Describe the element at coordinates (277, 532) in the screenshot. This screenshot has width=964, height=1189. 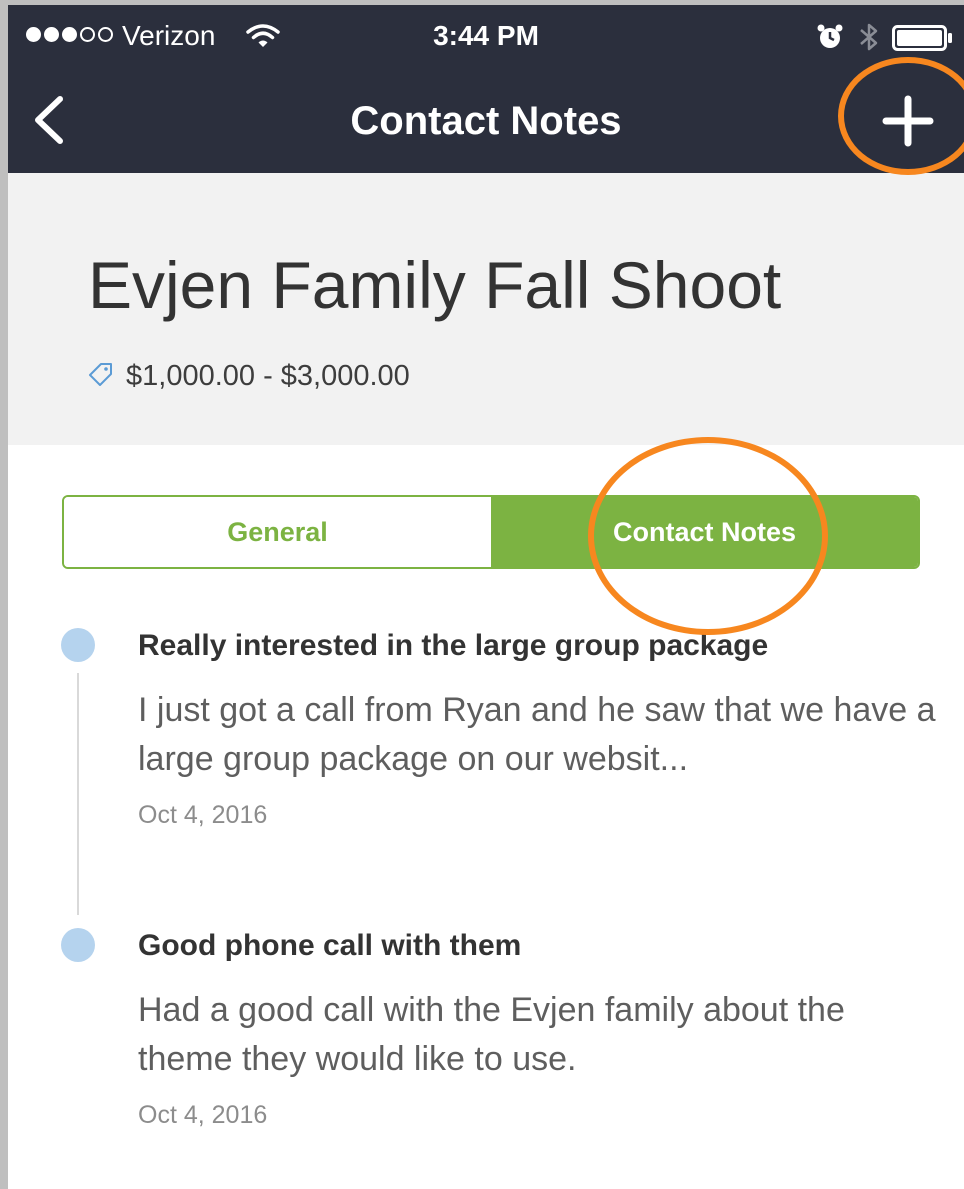
I see `tab-general: General` at that location.